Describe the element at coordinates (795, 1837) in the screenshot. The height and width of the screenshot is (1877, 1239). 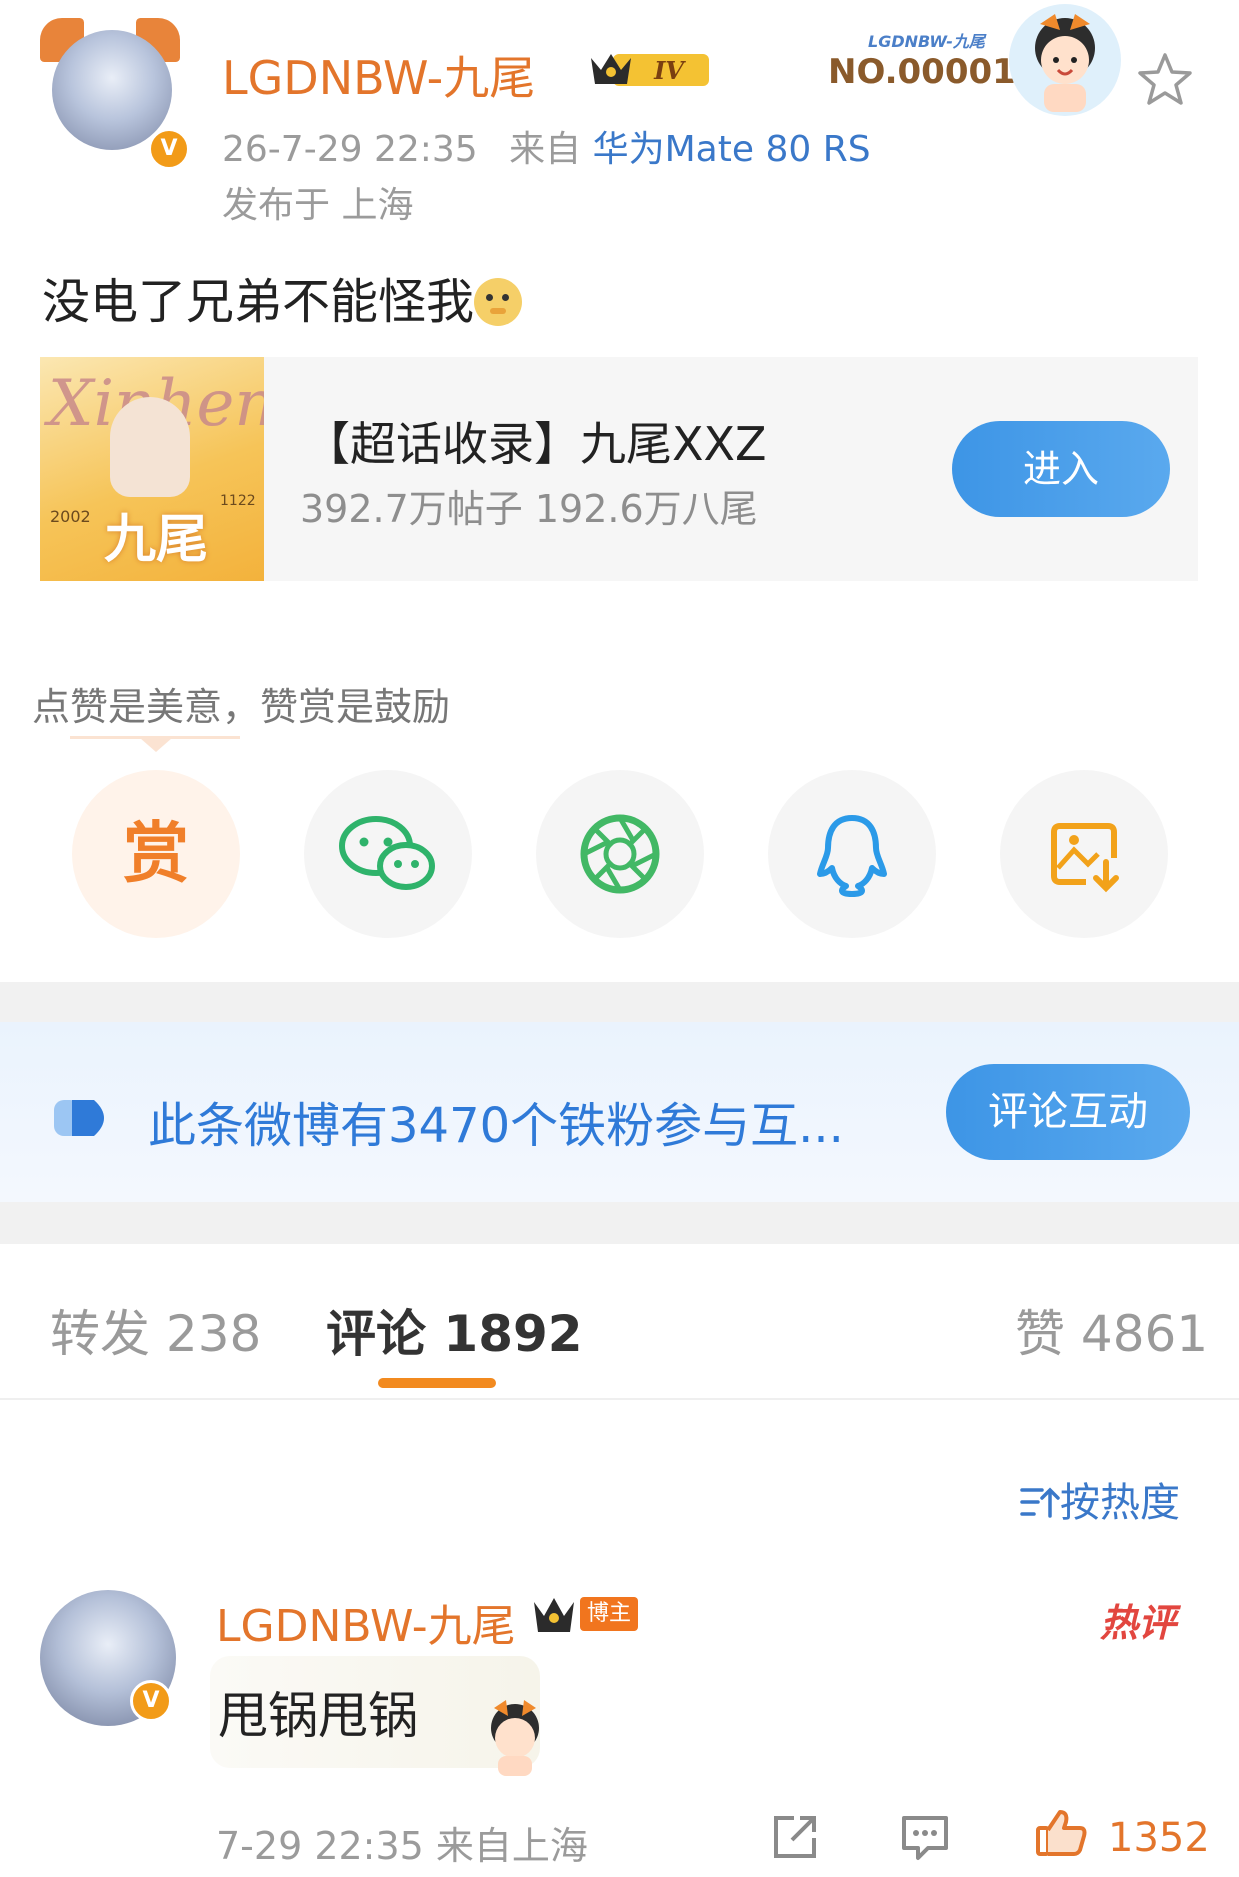
I see `share-comment-icon` at that location.